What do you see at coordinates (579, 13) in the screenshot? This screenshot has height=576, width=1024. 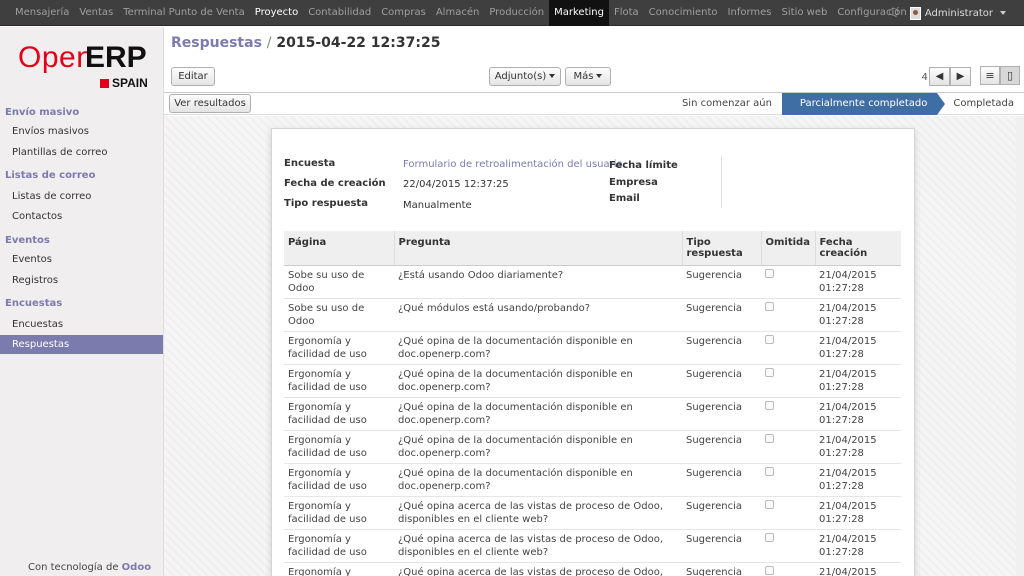 I see `top-menu-item: Marketing` at bounding box center [579, 13].